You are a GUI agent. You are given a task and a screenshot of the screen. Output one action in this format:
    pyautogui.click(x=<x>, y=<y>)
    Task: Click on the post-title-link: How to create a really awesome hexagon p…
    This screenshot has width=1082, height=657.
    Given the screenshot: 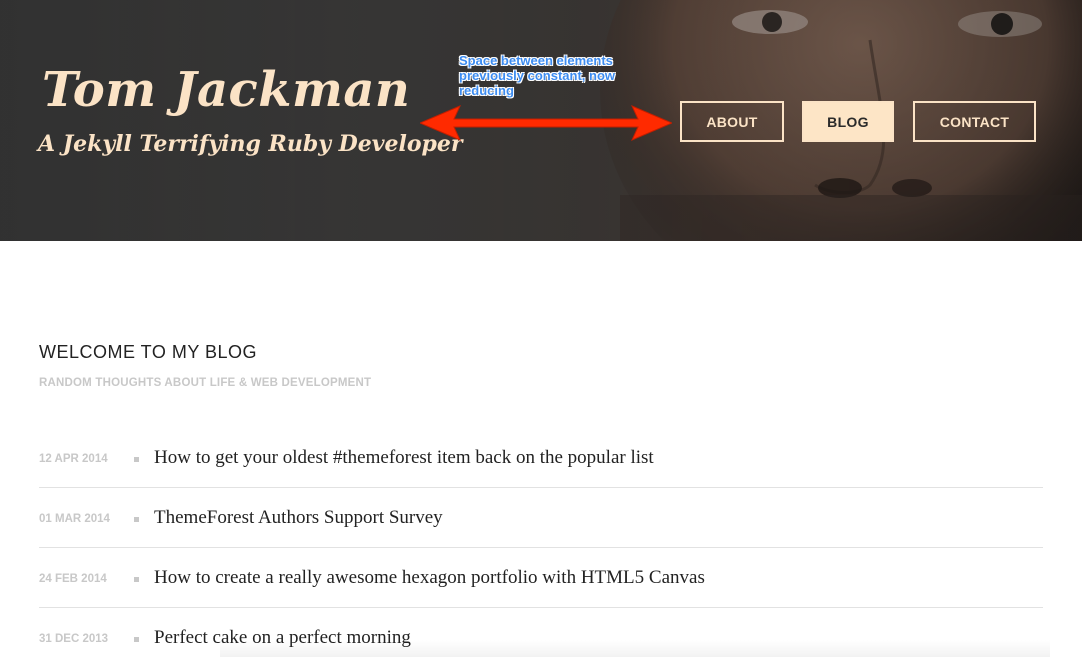 What is the action you would take?
    pyautogui.click(x=429, y=578)
    